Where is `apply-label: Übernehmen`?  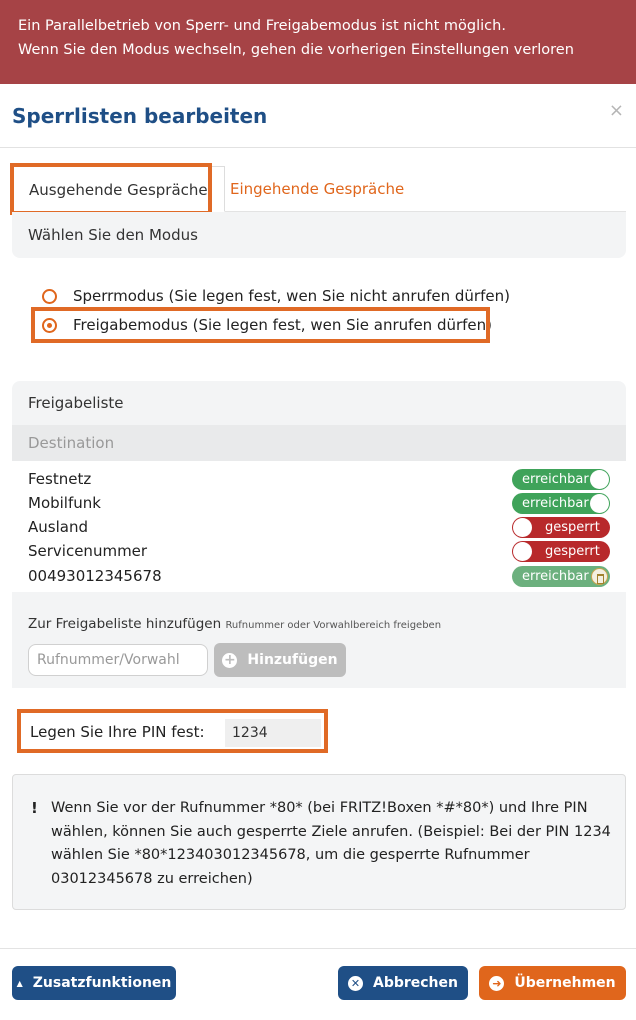
apply-label: Übernehmen is located at coordinates (565, 983).